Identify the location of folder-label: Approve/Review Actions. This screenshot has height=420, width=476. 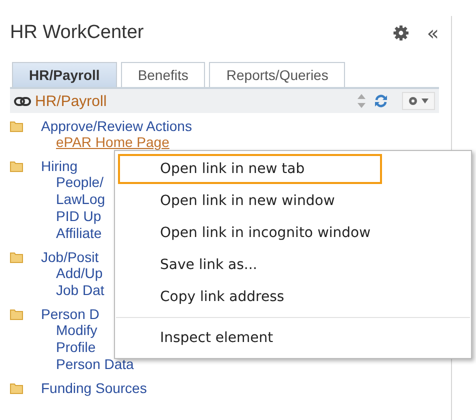
(116, 126).